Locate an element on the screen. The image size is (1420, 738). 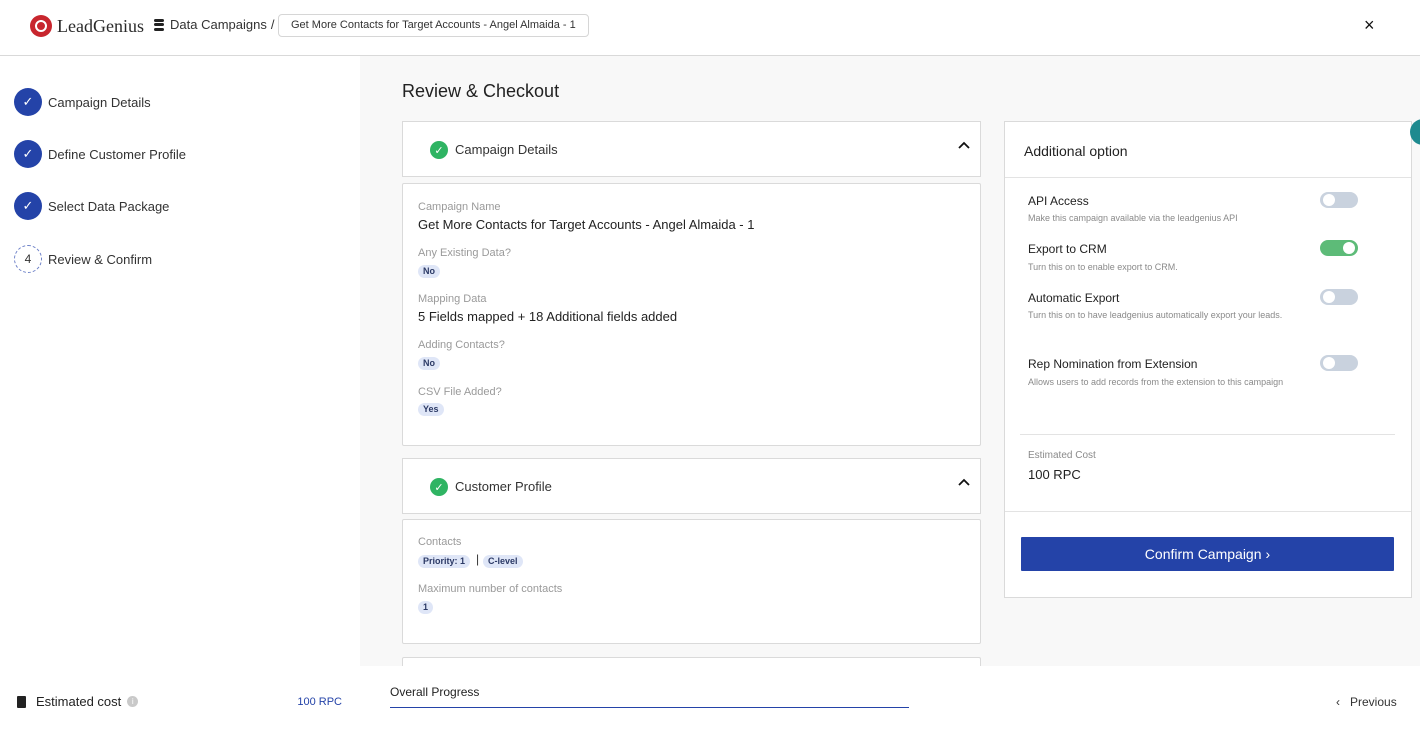
confirm-campaign-label: Confirm Campaign is located at coordinates (1203, 554).